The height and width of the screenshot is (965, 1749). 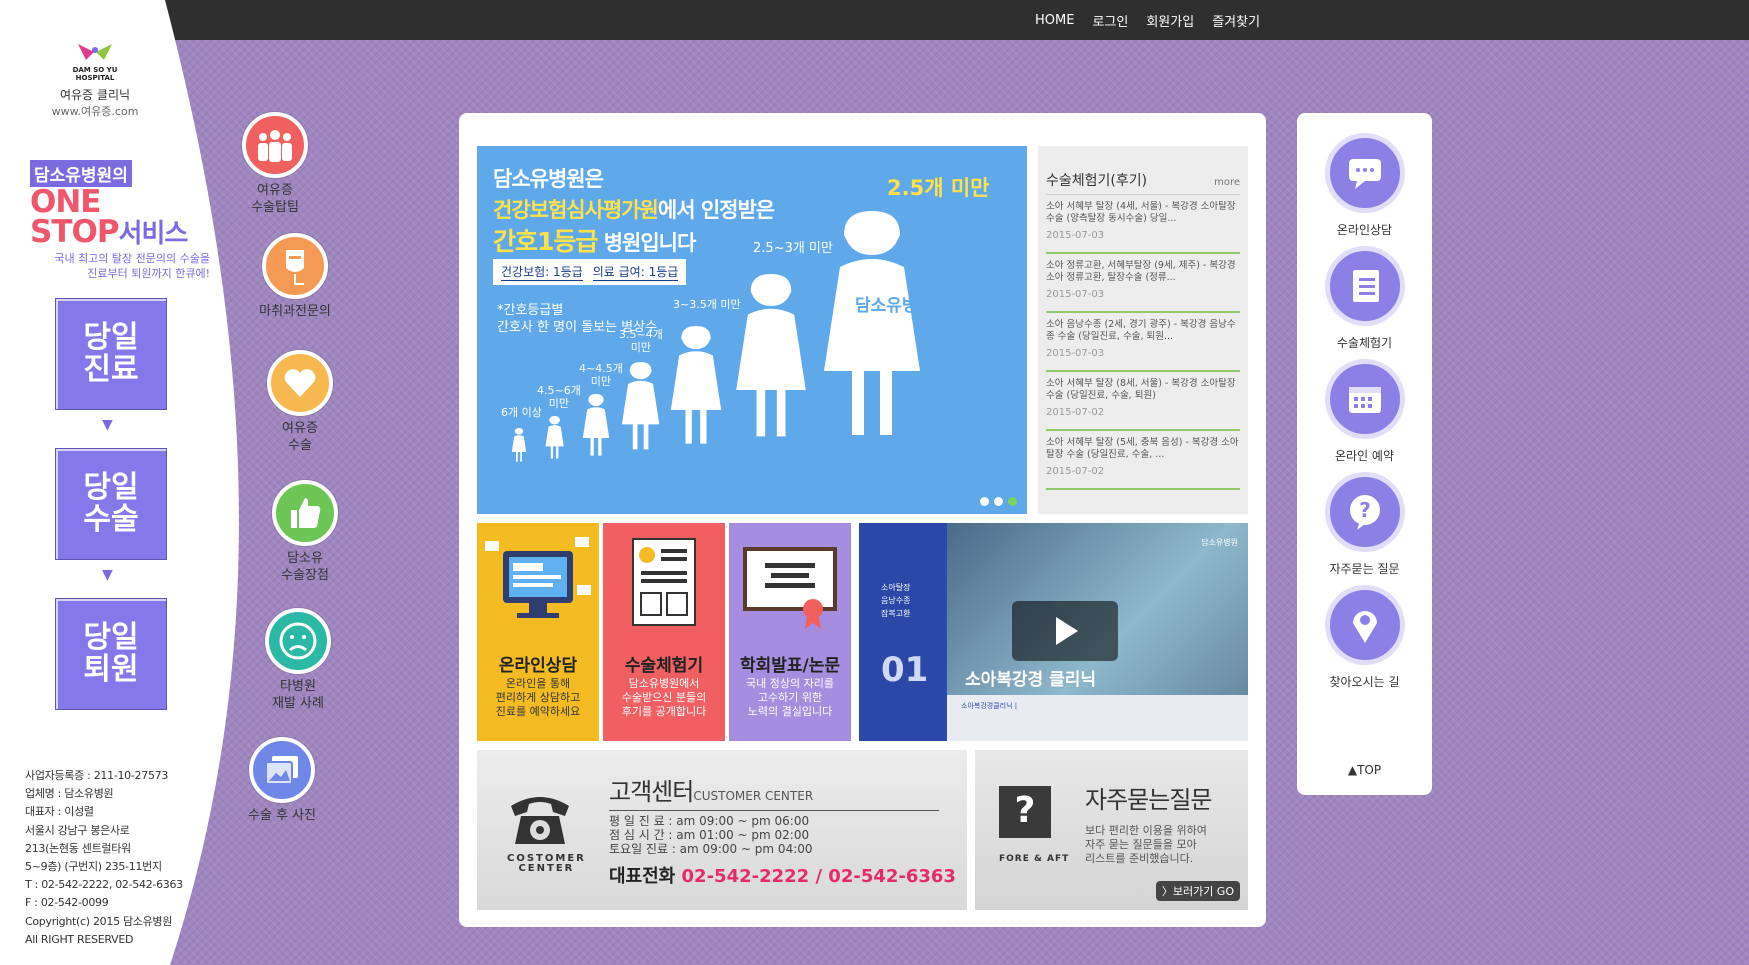 What do you see at coordinates (1236, 20) in the screenshot?
I see `nav-bookmark: 즐겨찾기` at bounding box center [1236, 20].